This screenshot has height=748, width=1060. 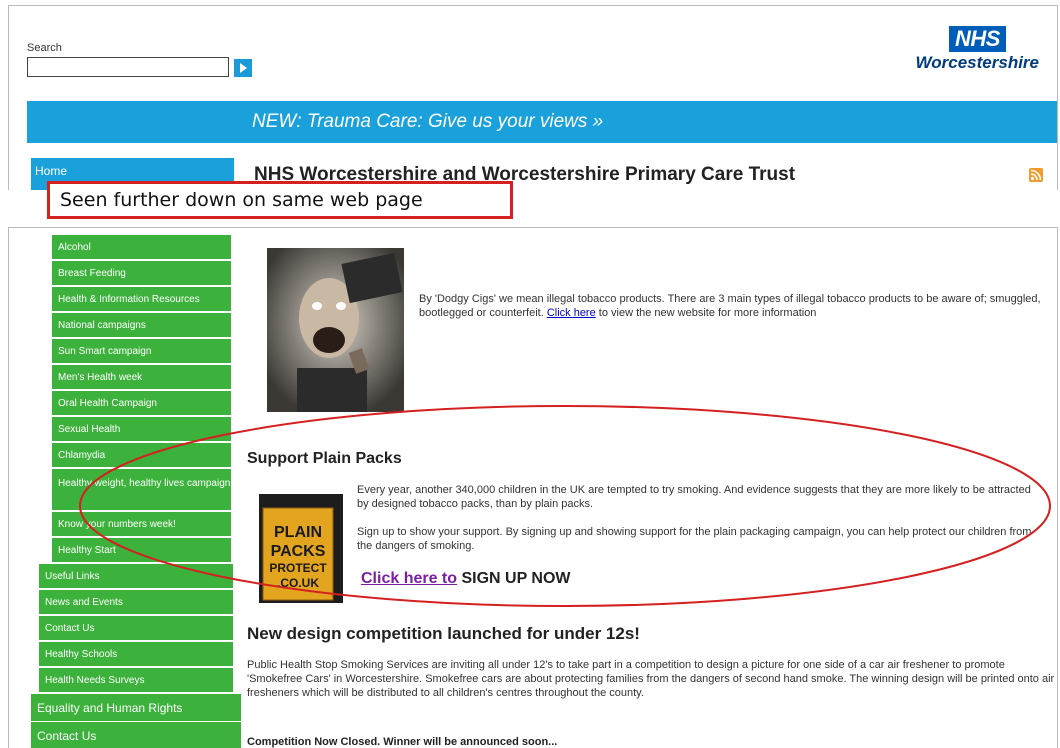 I want to click on sidebar-item-sun-smart: Sun Smart campaign, so click(x=141, y=351).